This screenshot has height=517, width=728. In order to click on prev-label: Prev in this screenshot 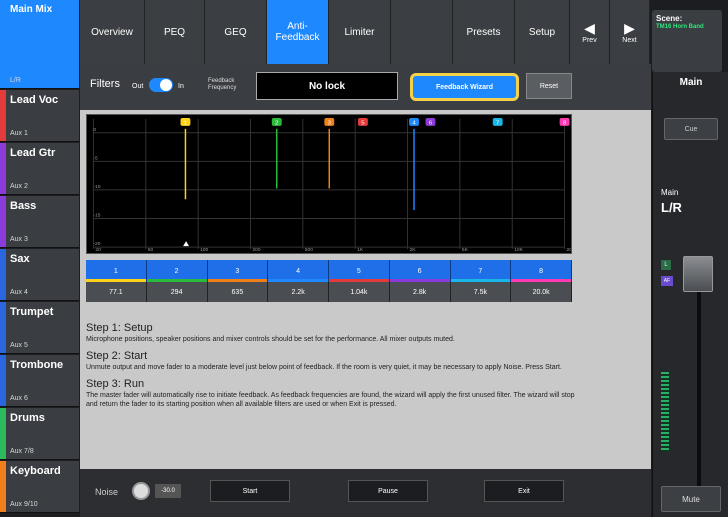, I will do `click(589, 40)`.